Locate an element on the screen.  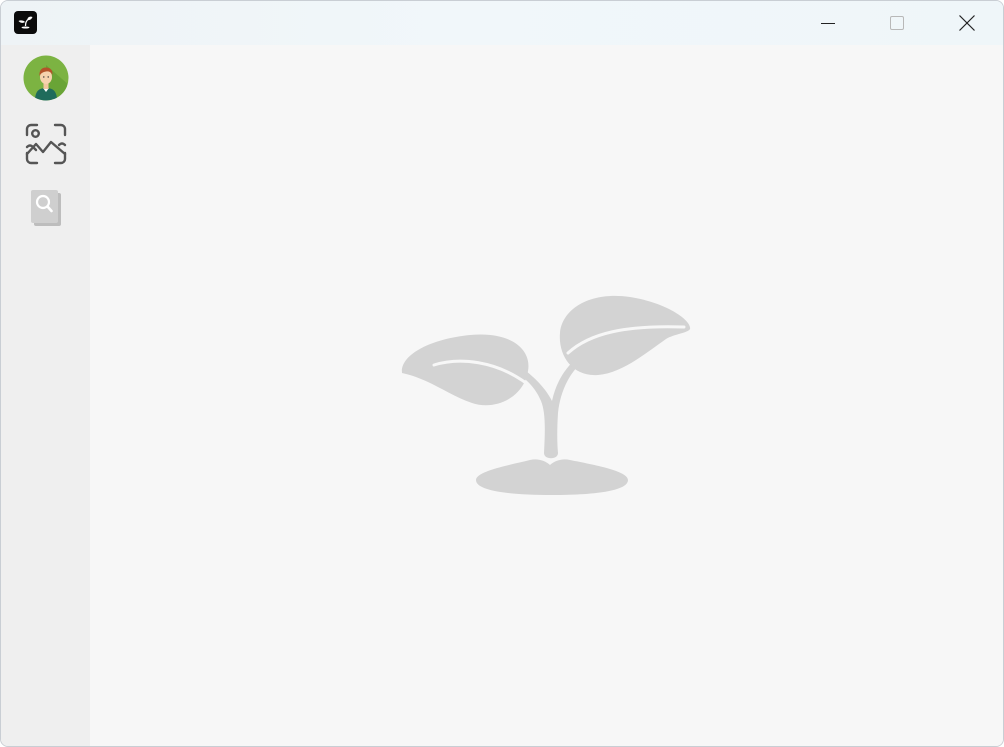
close-icon is located at coordinates (967, 23).